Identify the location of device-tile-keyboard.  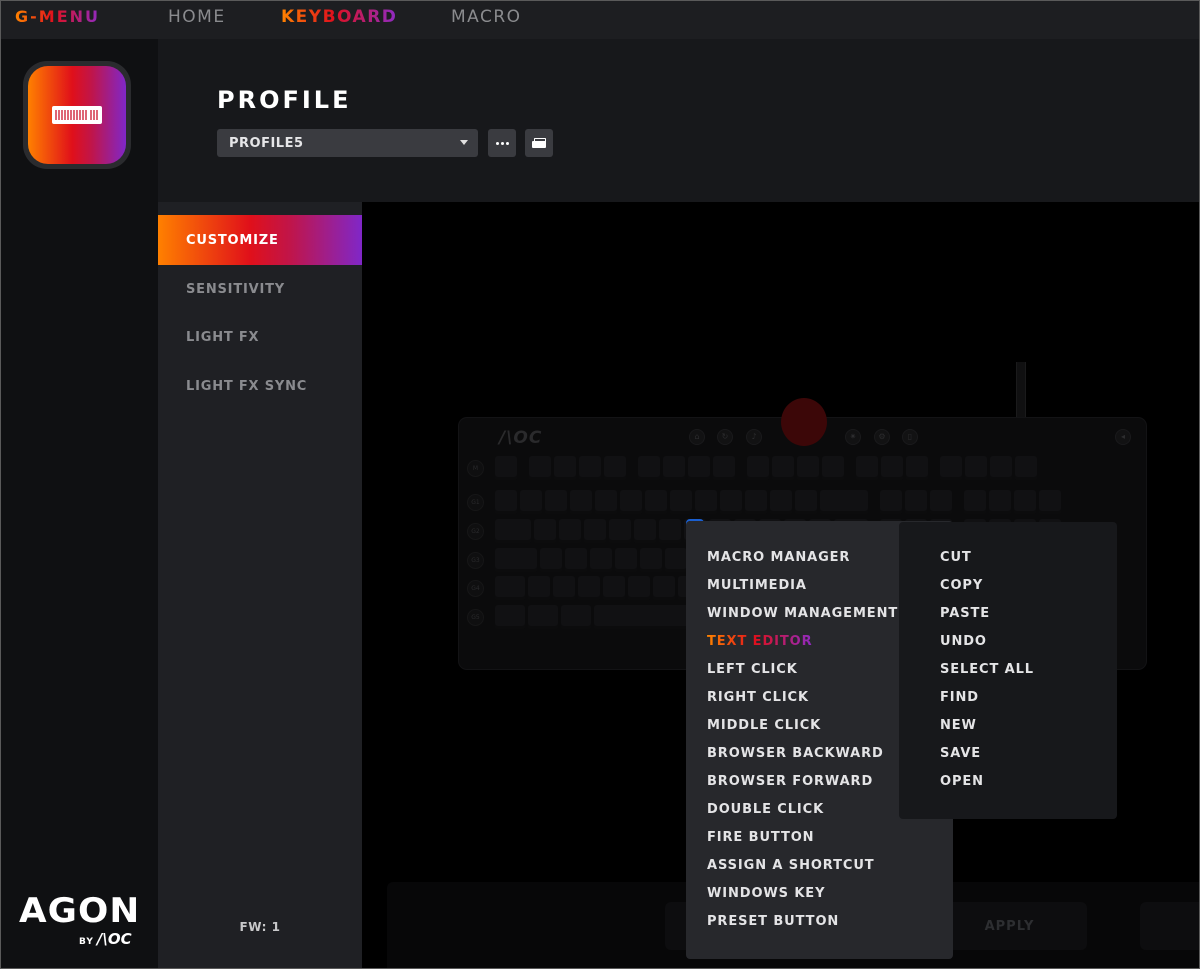
(77, 115).